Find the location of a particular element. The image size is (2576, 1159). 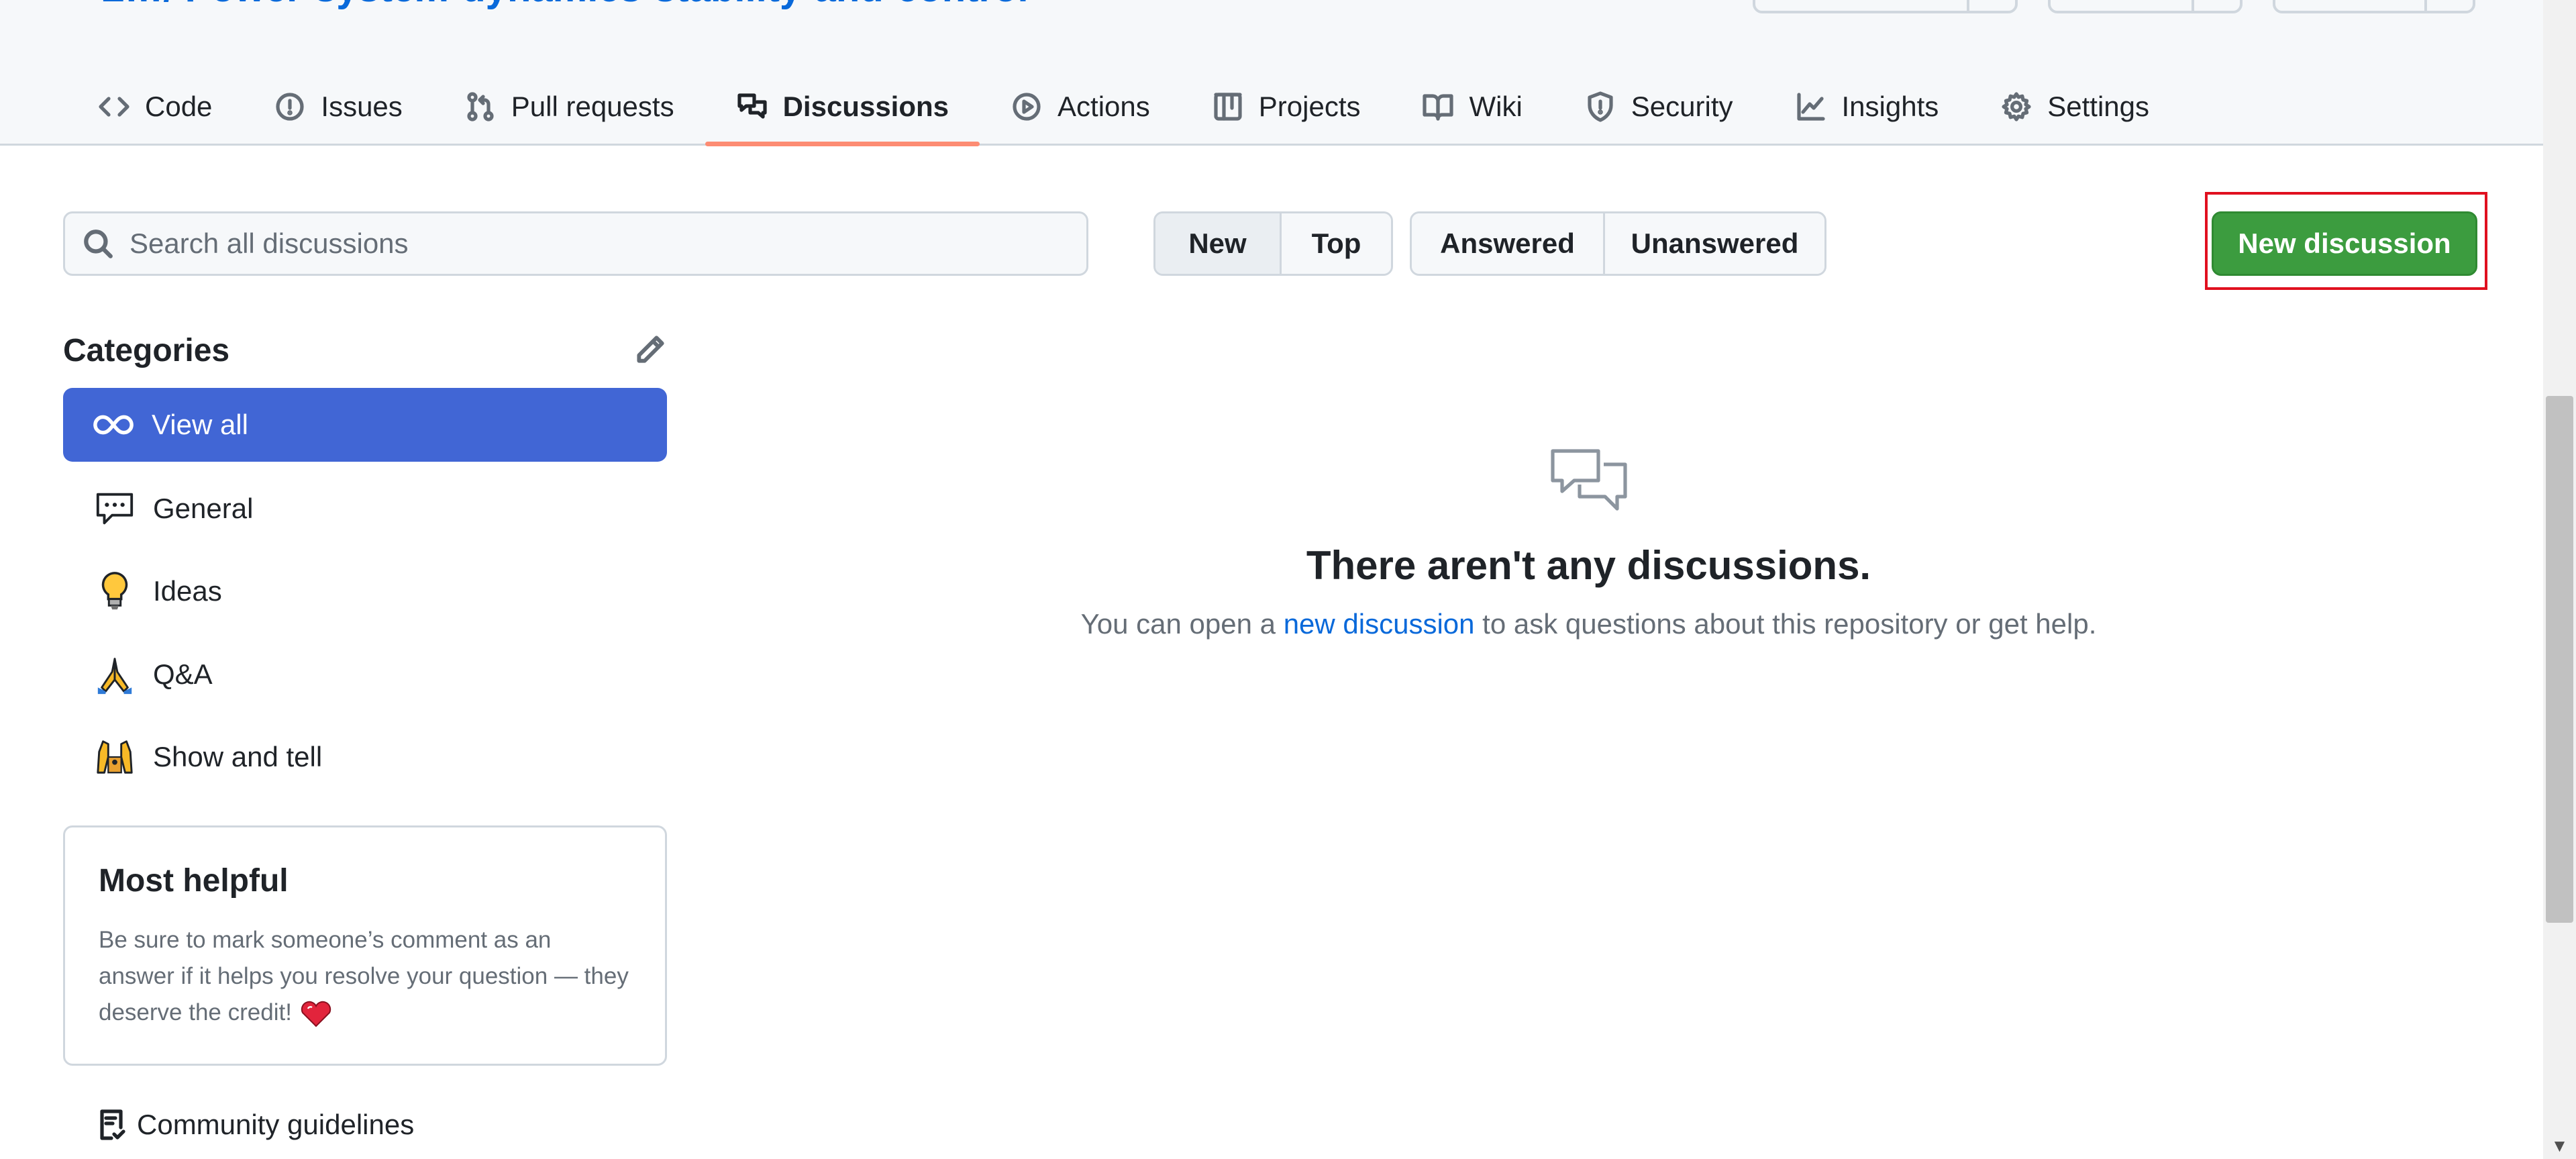

pencil-icon is located at coordinates (650, 349).